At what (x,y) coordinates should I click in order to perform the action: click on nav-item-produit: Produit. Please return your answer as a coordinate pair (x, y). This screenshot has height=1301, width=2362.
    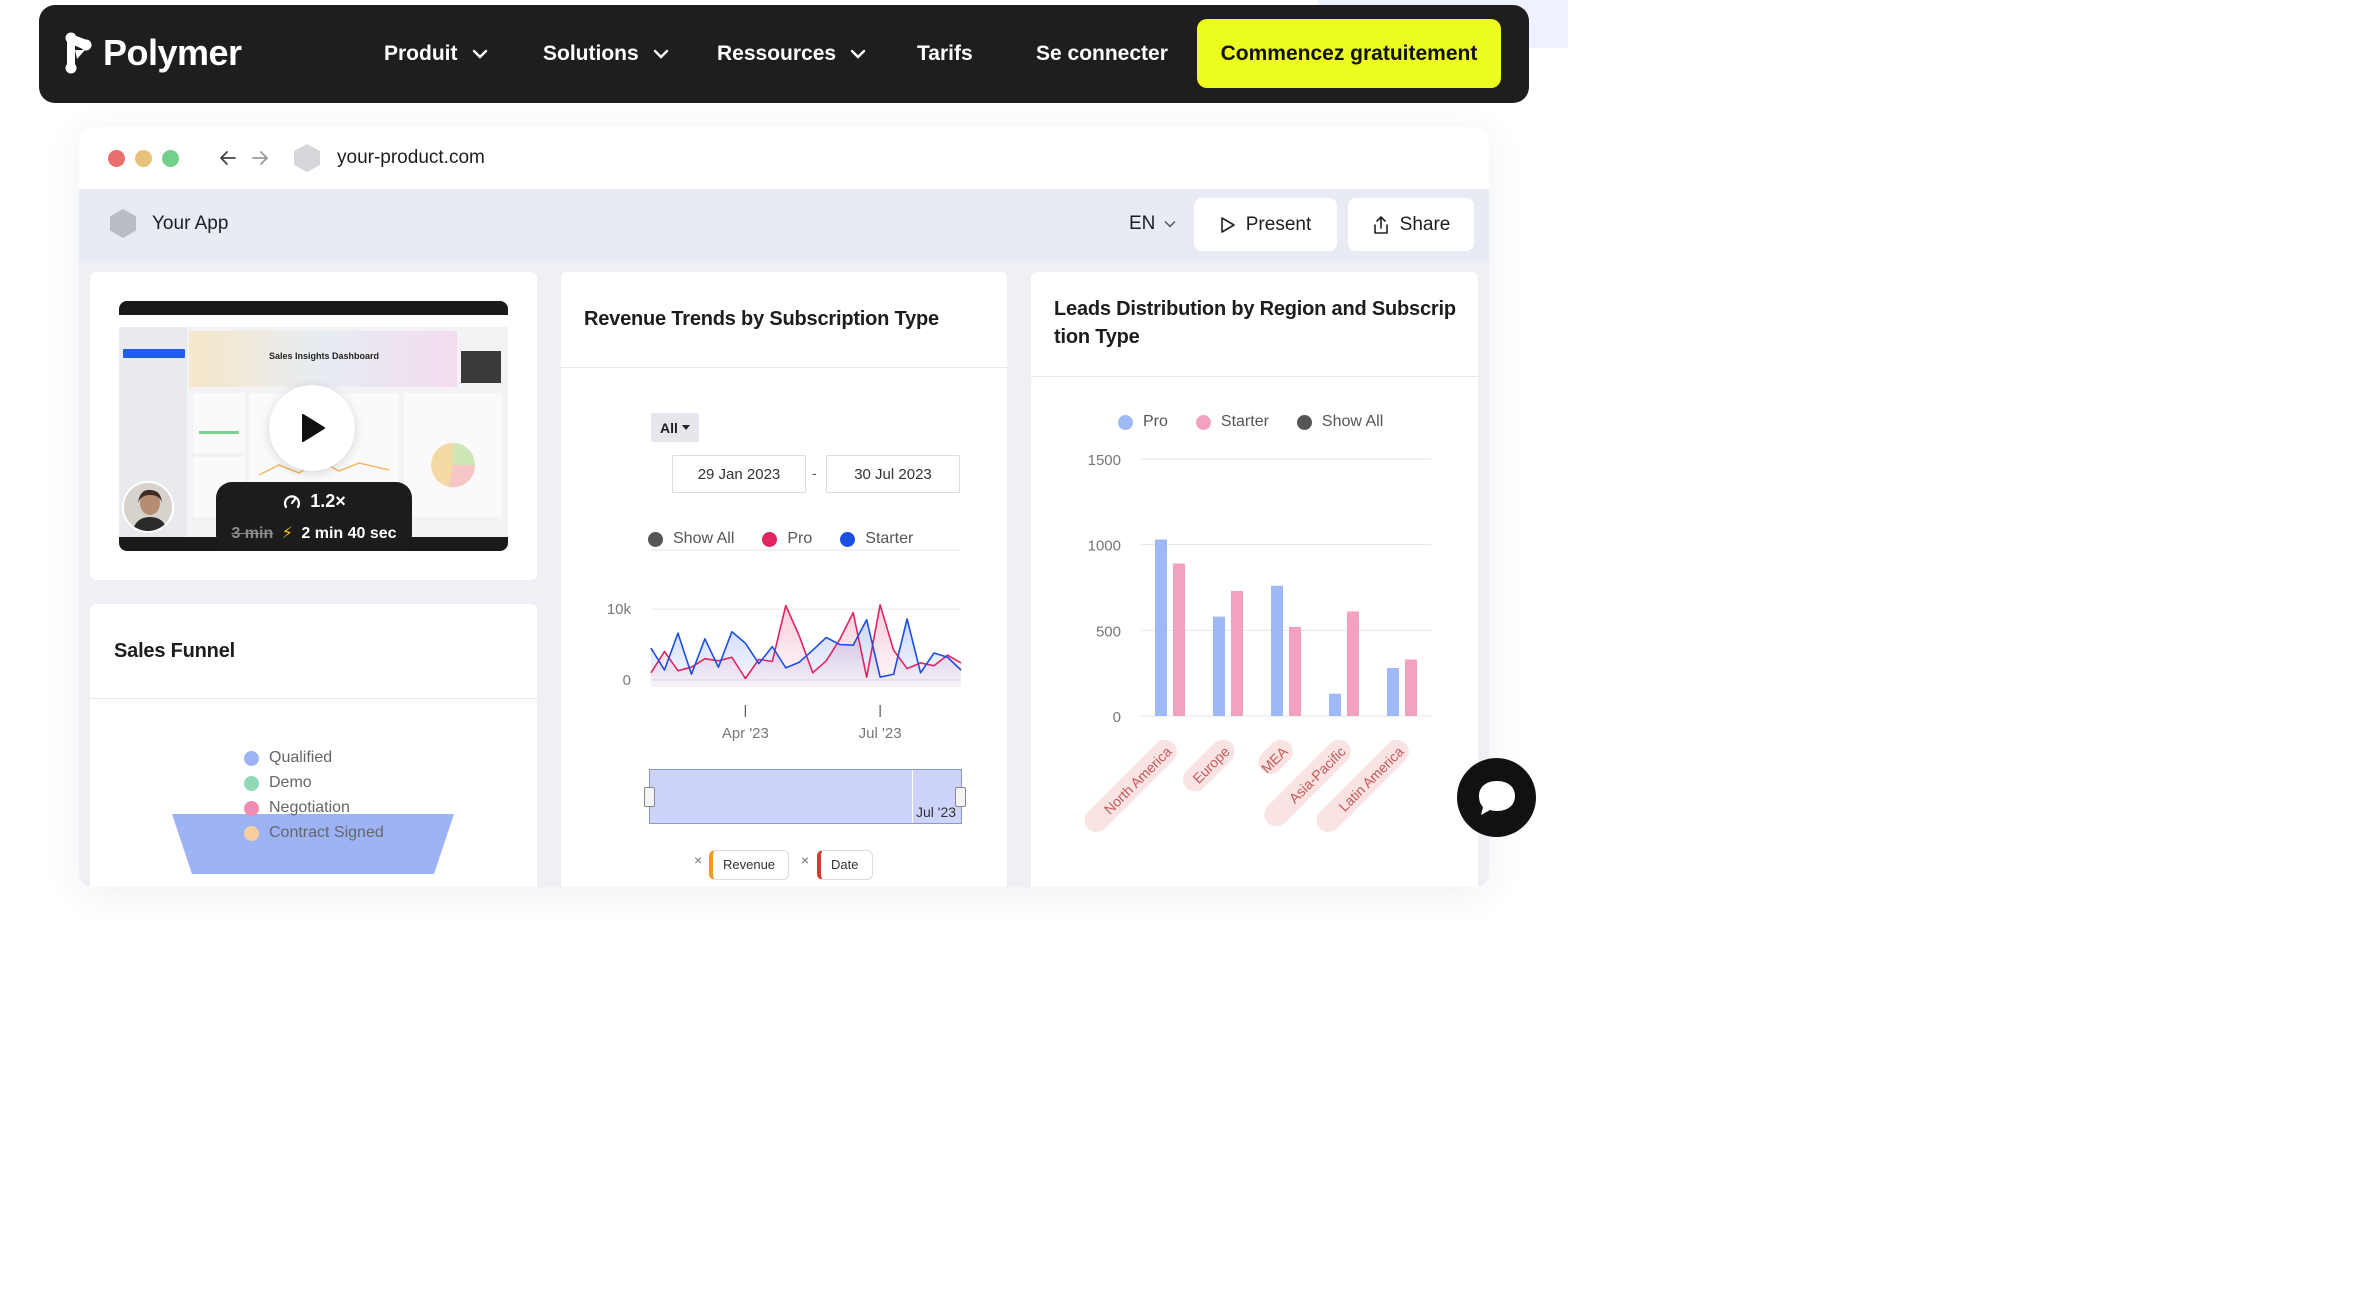
    Looking at the image, I should click on (436, 54).